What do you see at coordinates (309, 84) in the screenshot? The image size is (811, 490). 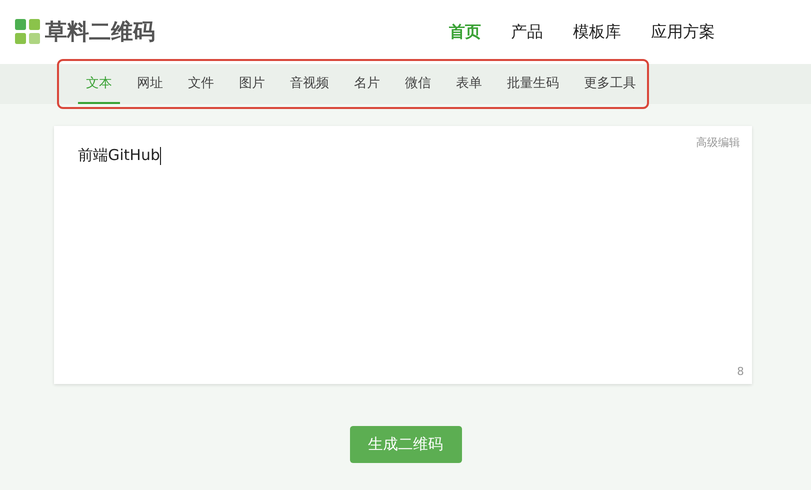 I see `tab: 音视频` at bounding box center [309, 84].